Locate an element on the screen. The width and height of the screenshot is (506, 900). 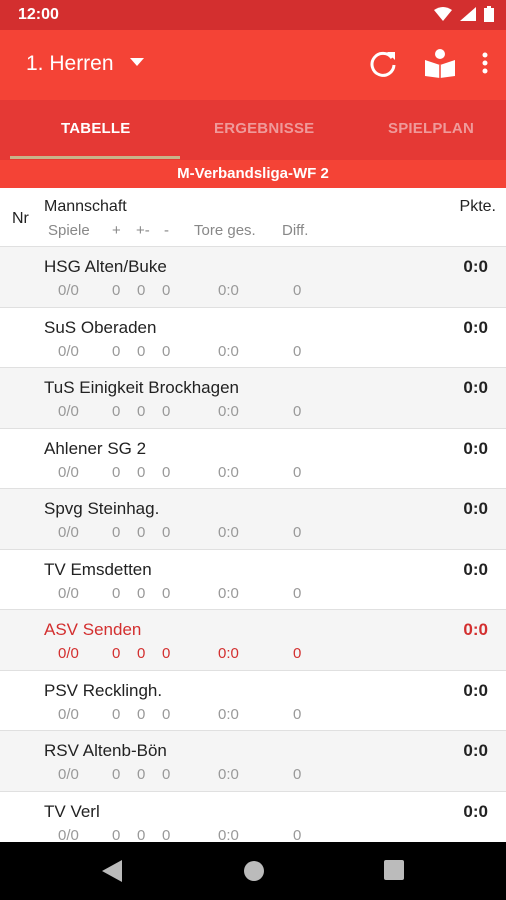
book-reader-icon is located at coordinates (440, 63).